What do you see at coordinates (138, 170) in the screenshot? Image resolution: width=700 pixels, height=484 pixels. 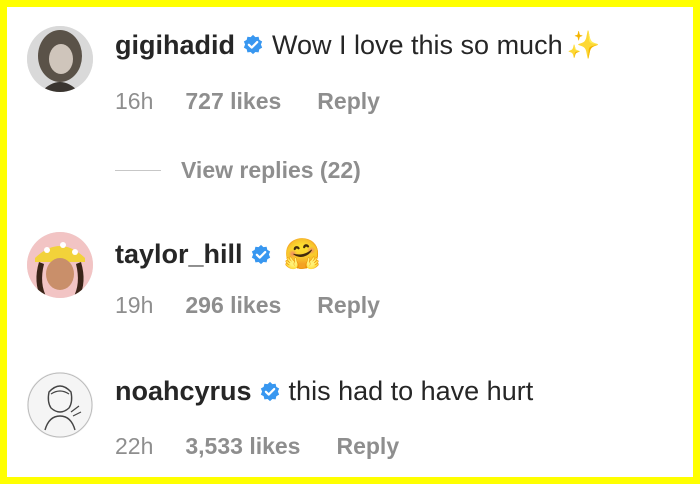 I see `divider` at bounding box center [138, 170].